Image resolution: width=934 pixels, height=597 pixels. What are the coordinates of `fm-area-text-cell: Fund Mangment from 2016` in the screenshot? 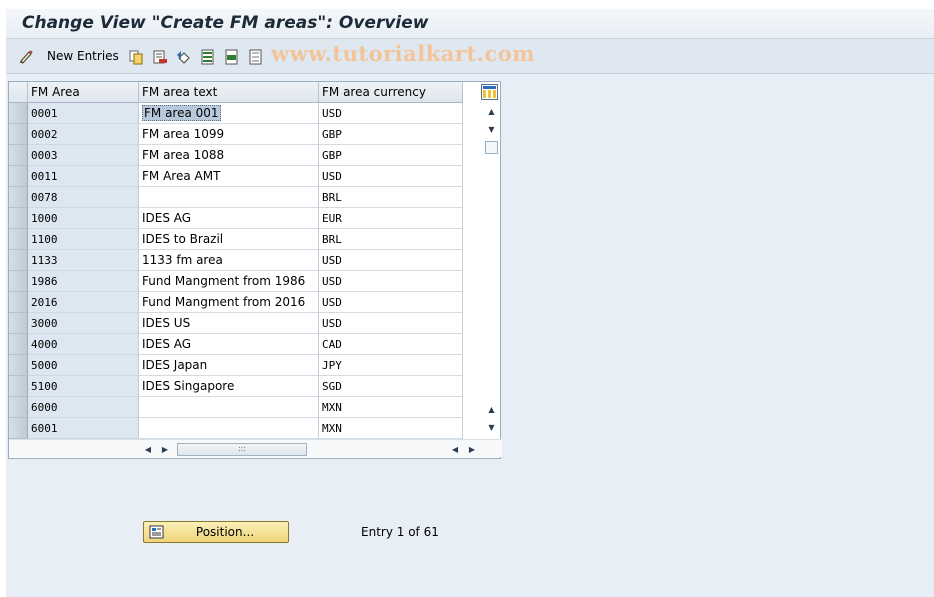 It's located at (229, 302).